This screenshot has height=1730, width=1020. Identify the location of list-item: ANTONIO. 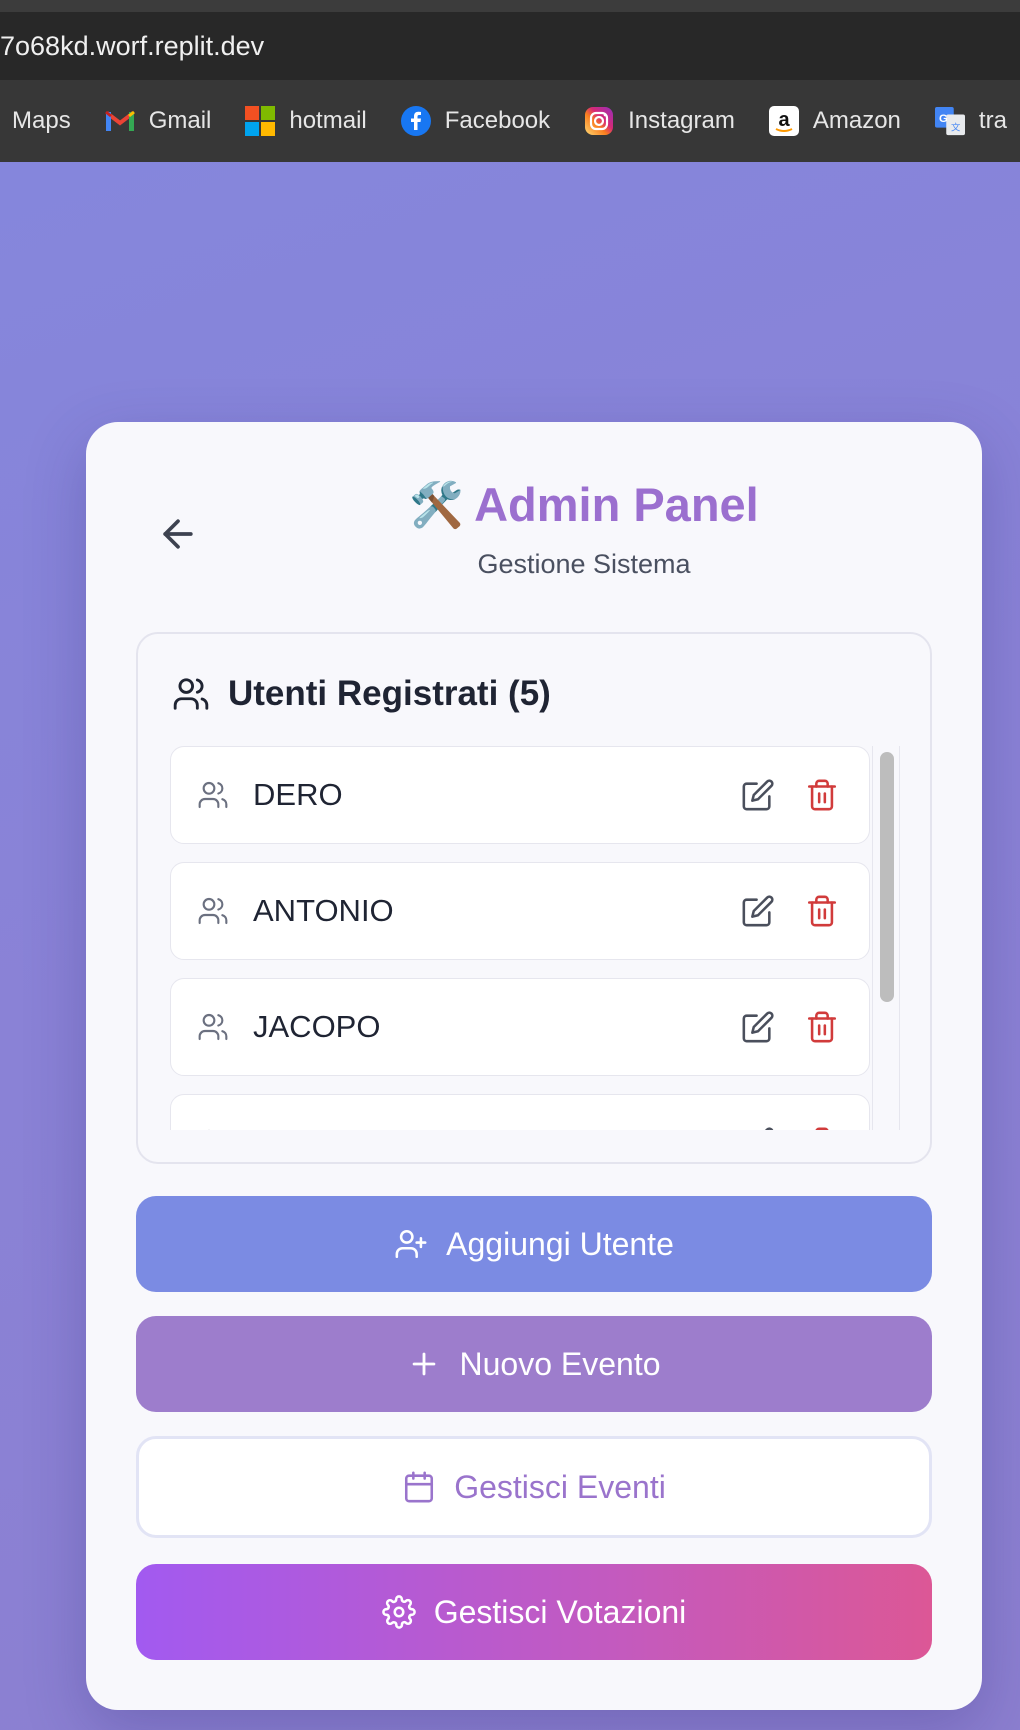
(520, 911).